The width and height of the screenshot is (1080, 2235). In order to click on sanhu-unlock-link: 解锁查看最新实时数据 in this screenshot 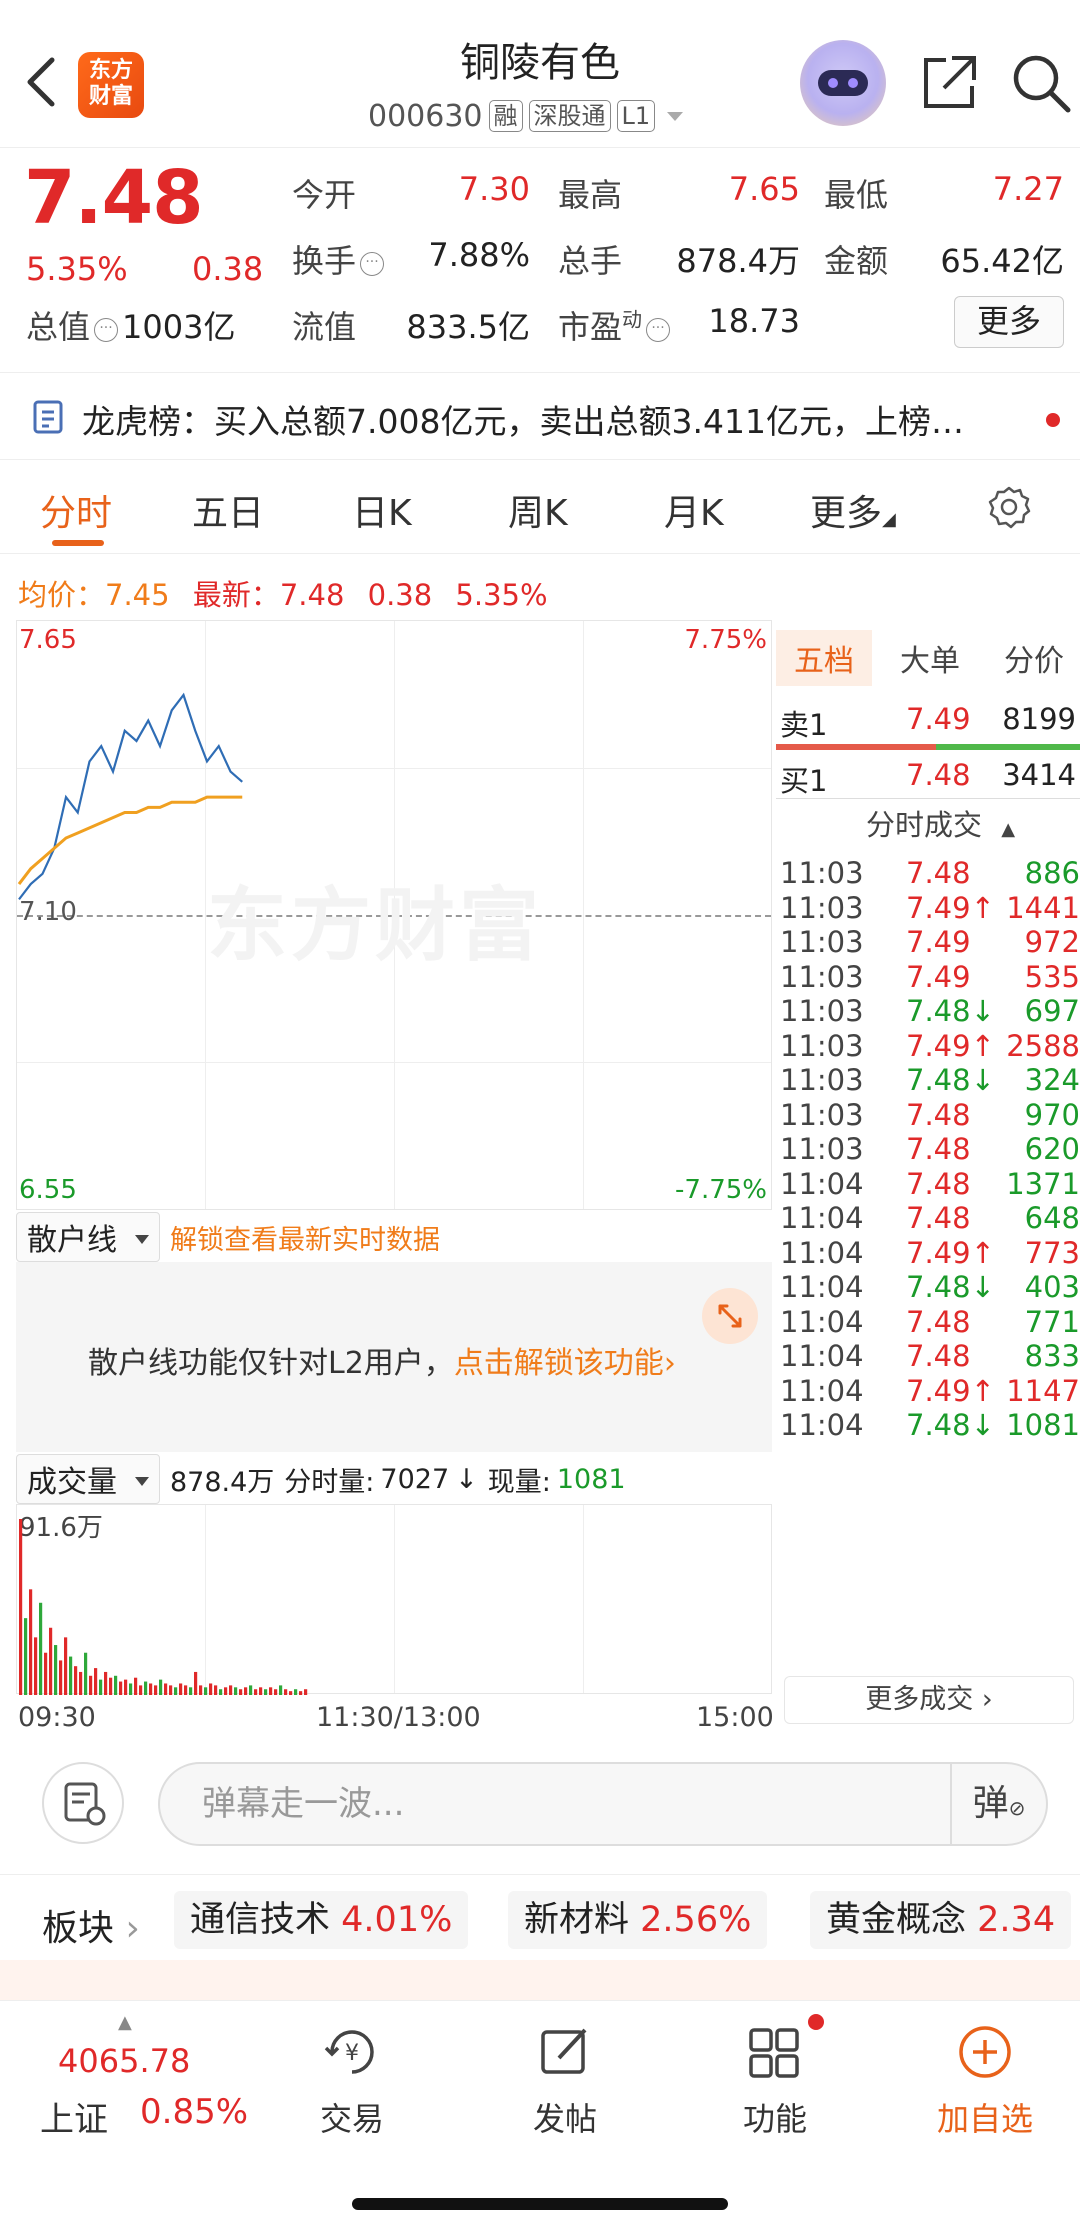, I will do `click(305, 1237)`.